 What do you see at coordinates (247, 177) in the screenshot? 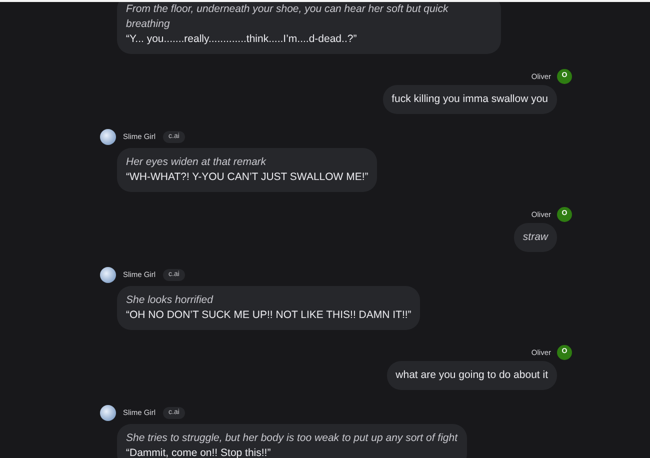
I see `message-text: “WH-WHAT?! Y-YOU CAN’T JUST SWALLOW ME!”` at bounding box center [247, 177].